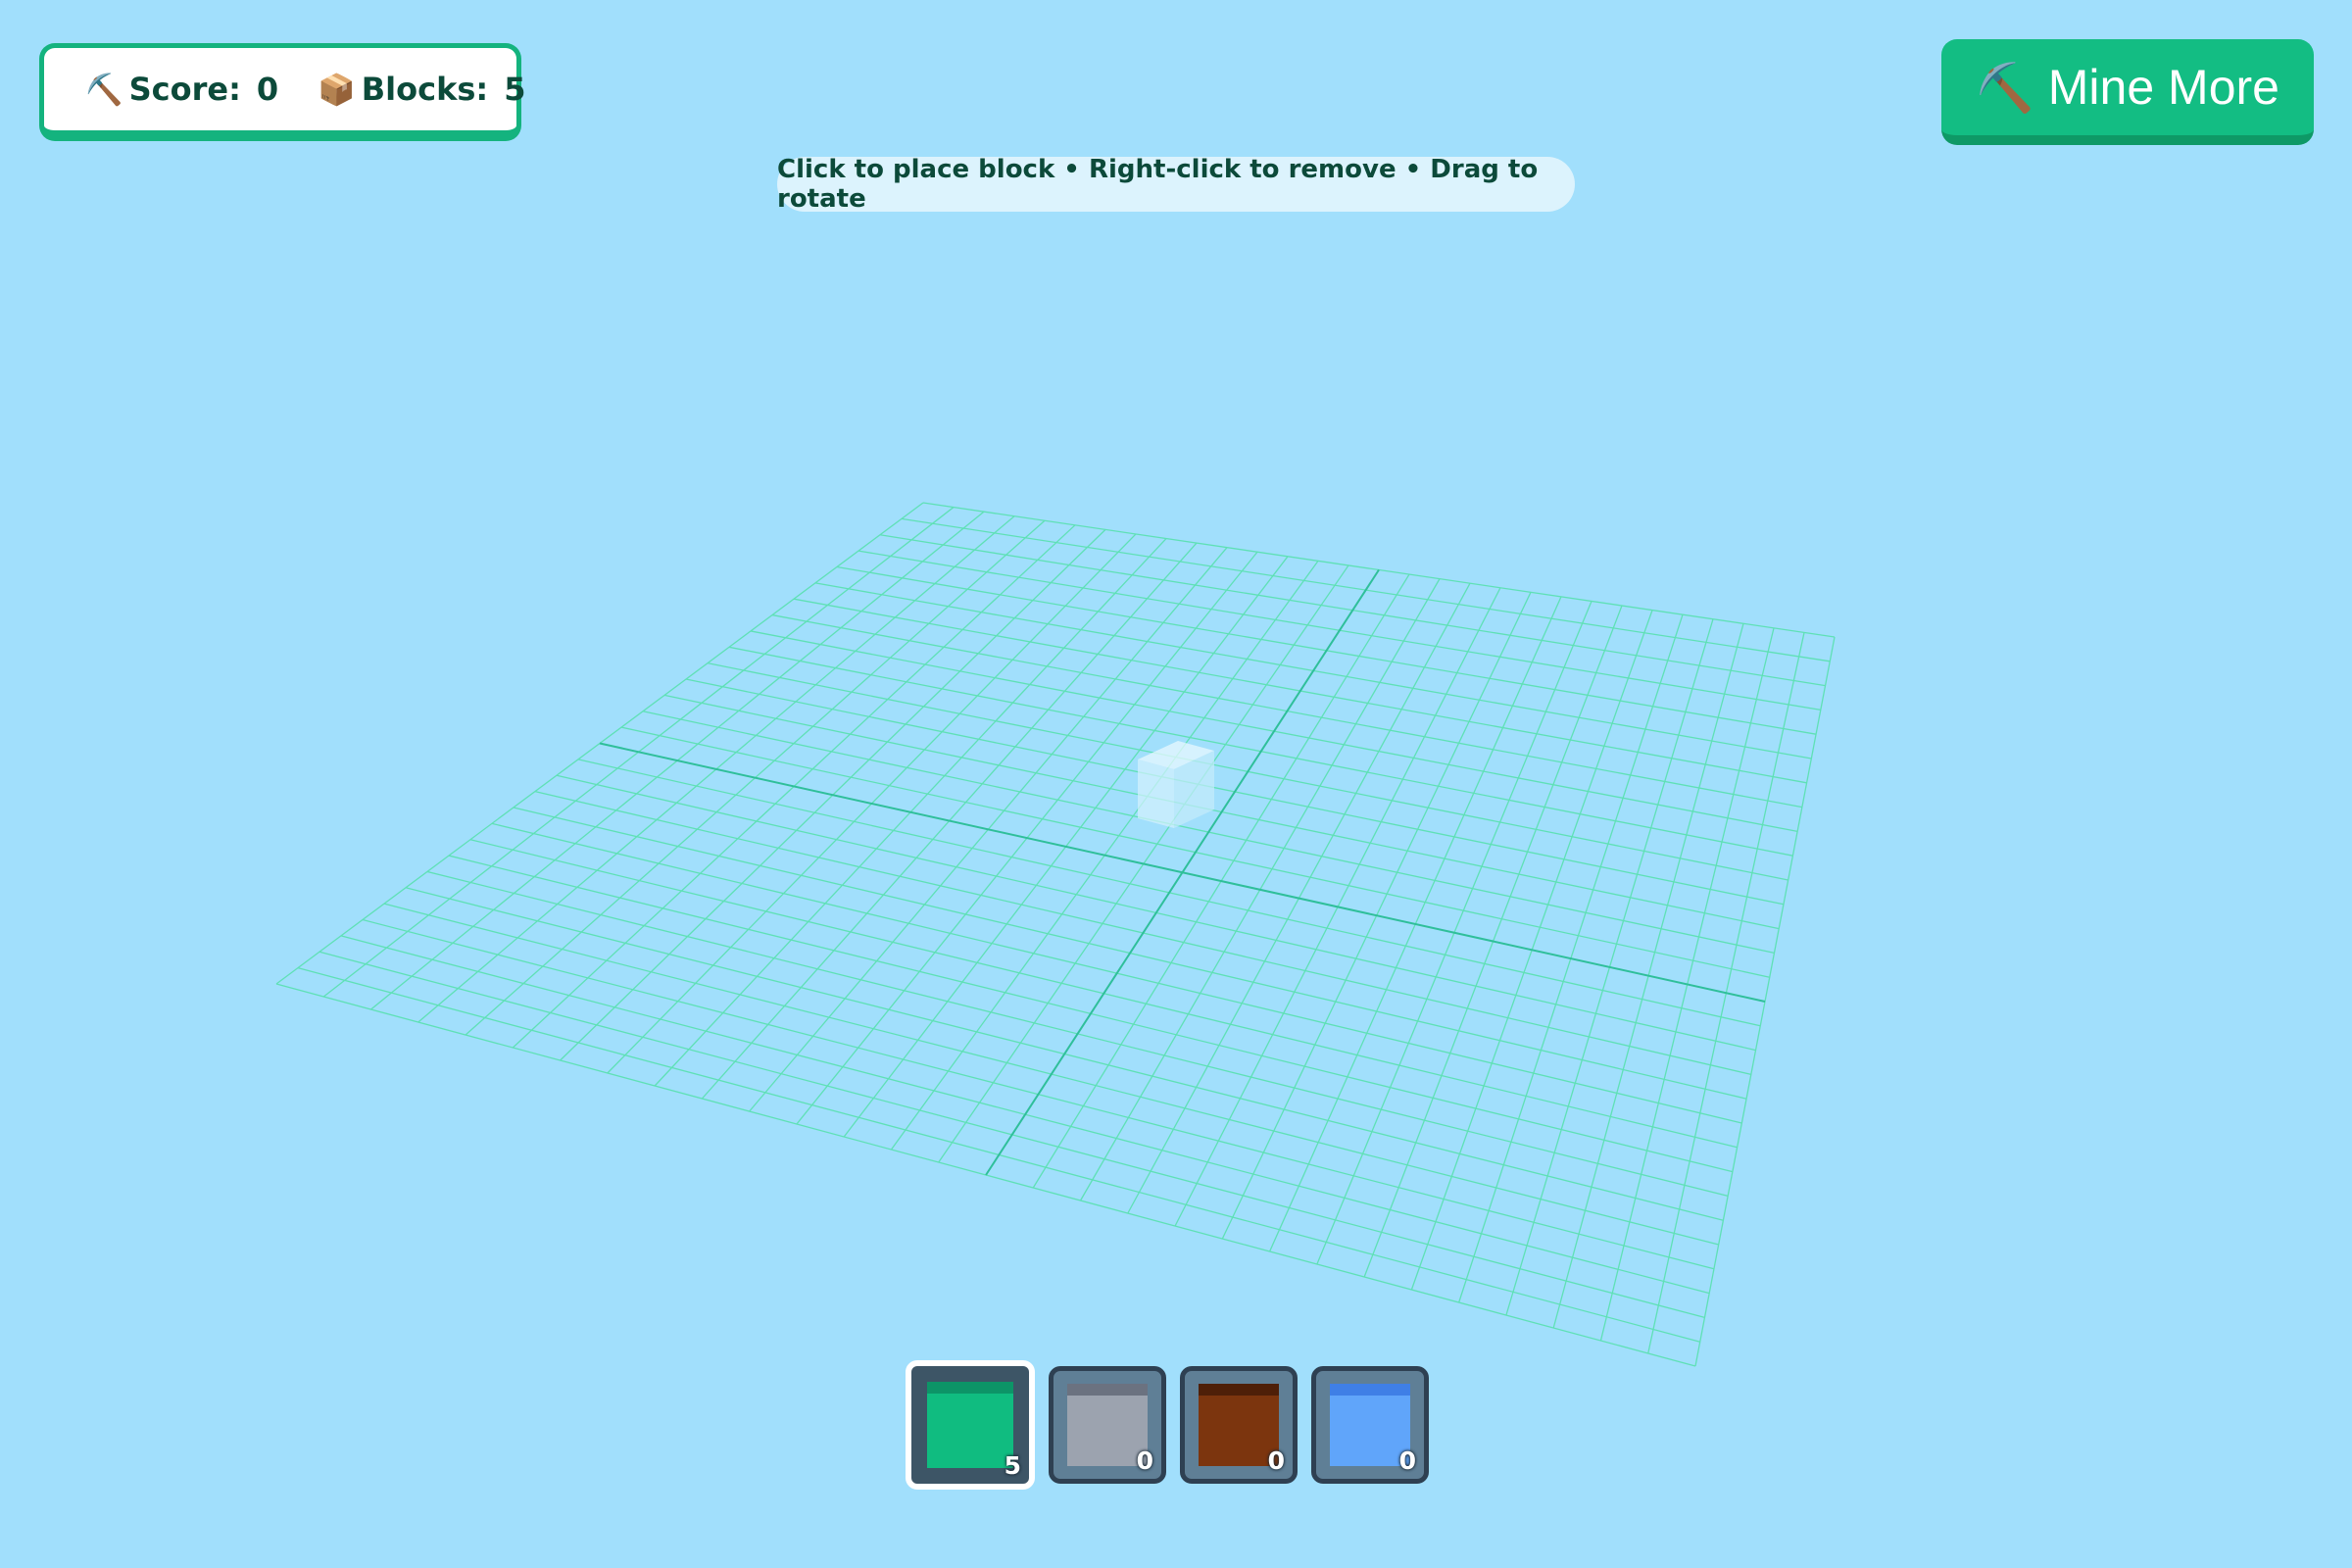  I want to click on blocks-label: Blocks:, so click(425, 89).